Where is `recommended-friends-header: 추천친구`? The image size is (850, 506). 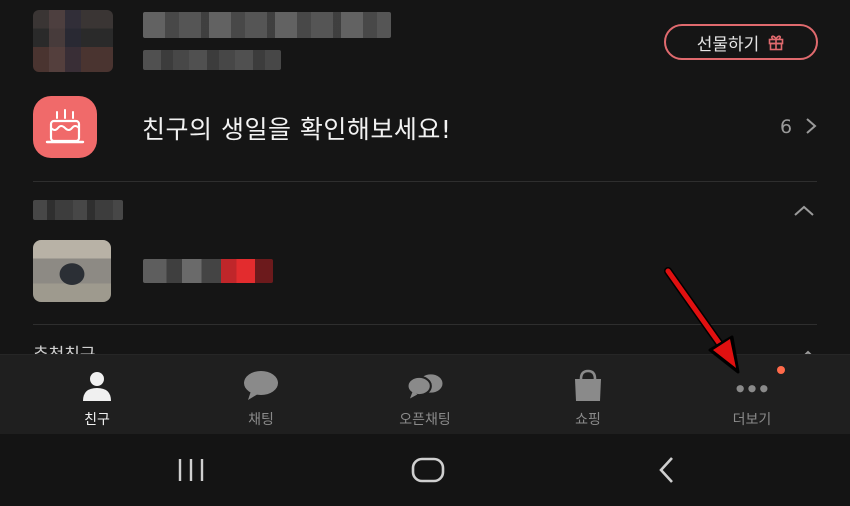 recommended-friends-header: 추천친구 is located at coordinates (64, 347).